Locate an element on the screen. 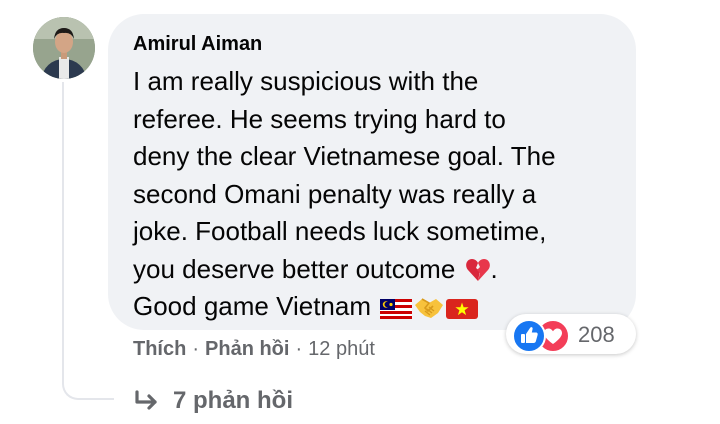  comment-actions: Thích · Phản hồi · 12 phút is located at coordinates (254, 349).